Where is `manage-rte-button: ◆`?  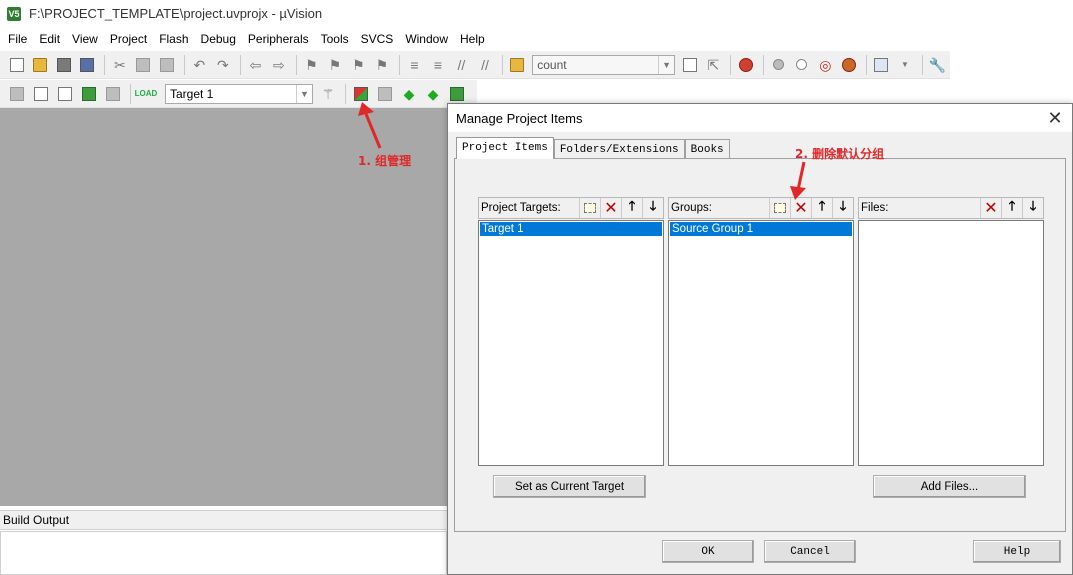
manage-rte-button: ◆ is located at coordinates (409, 94).